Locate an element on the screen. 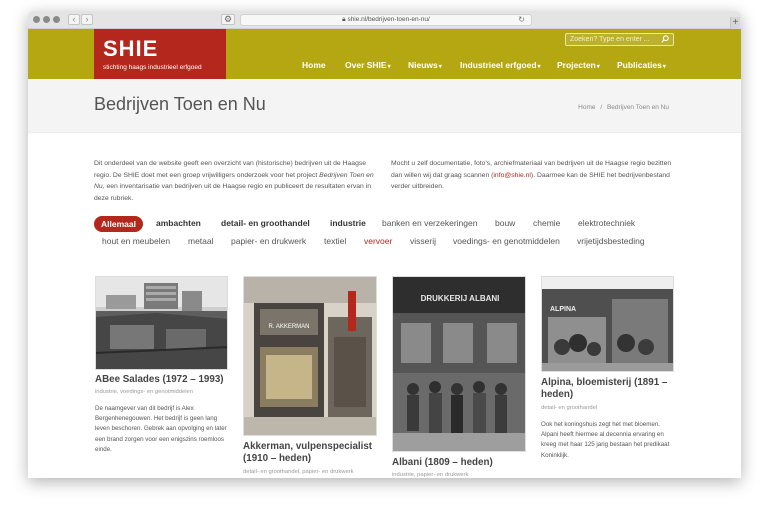  card-category: industrie, papier- en drukwerk is located at coordinates (430, 475).